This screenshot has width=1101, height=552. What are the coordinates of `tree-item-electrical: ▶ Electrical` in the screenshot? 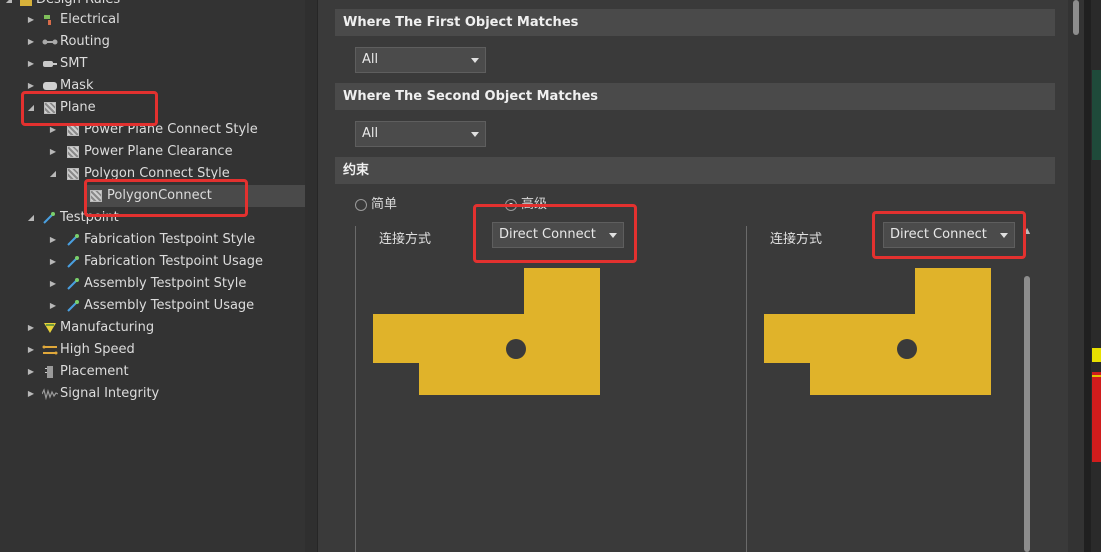 It's located at (150, 20).